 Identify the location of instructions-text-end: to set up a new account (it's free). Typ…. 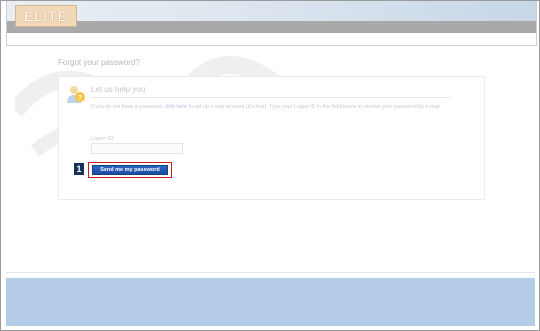
(314, 107).